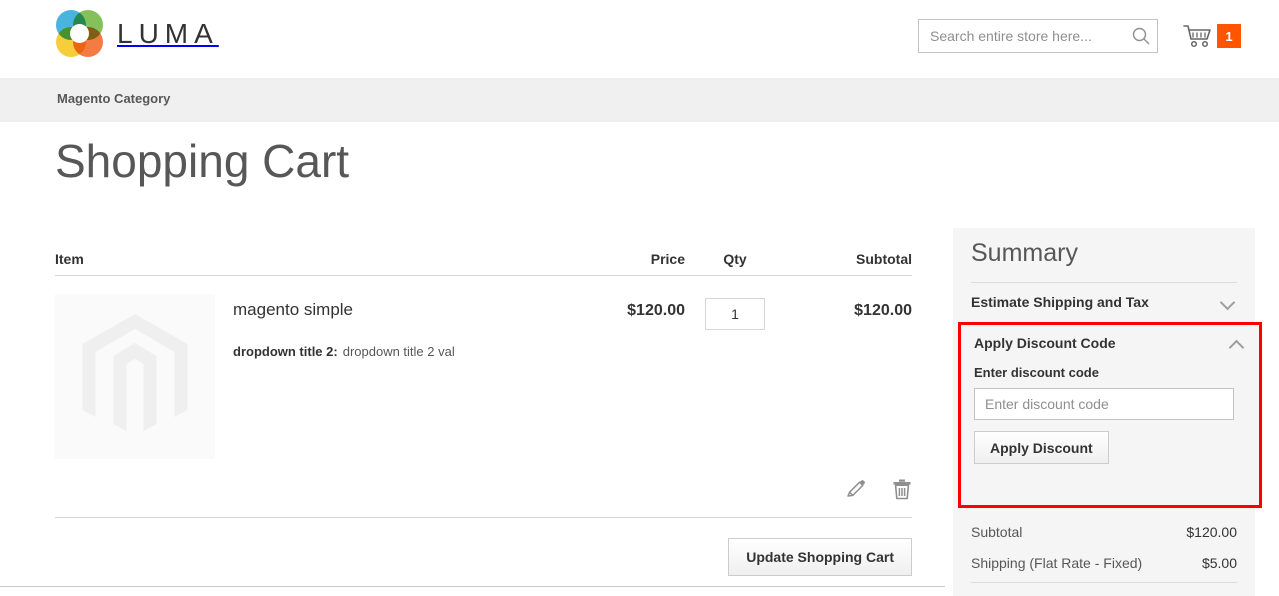  I want to click on discount-code-input, so click(1104, 404).